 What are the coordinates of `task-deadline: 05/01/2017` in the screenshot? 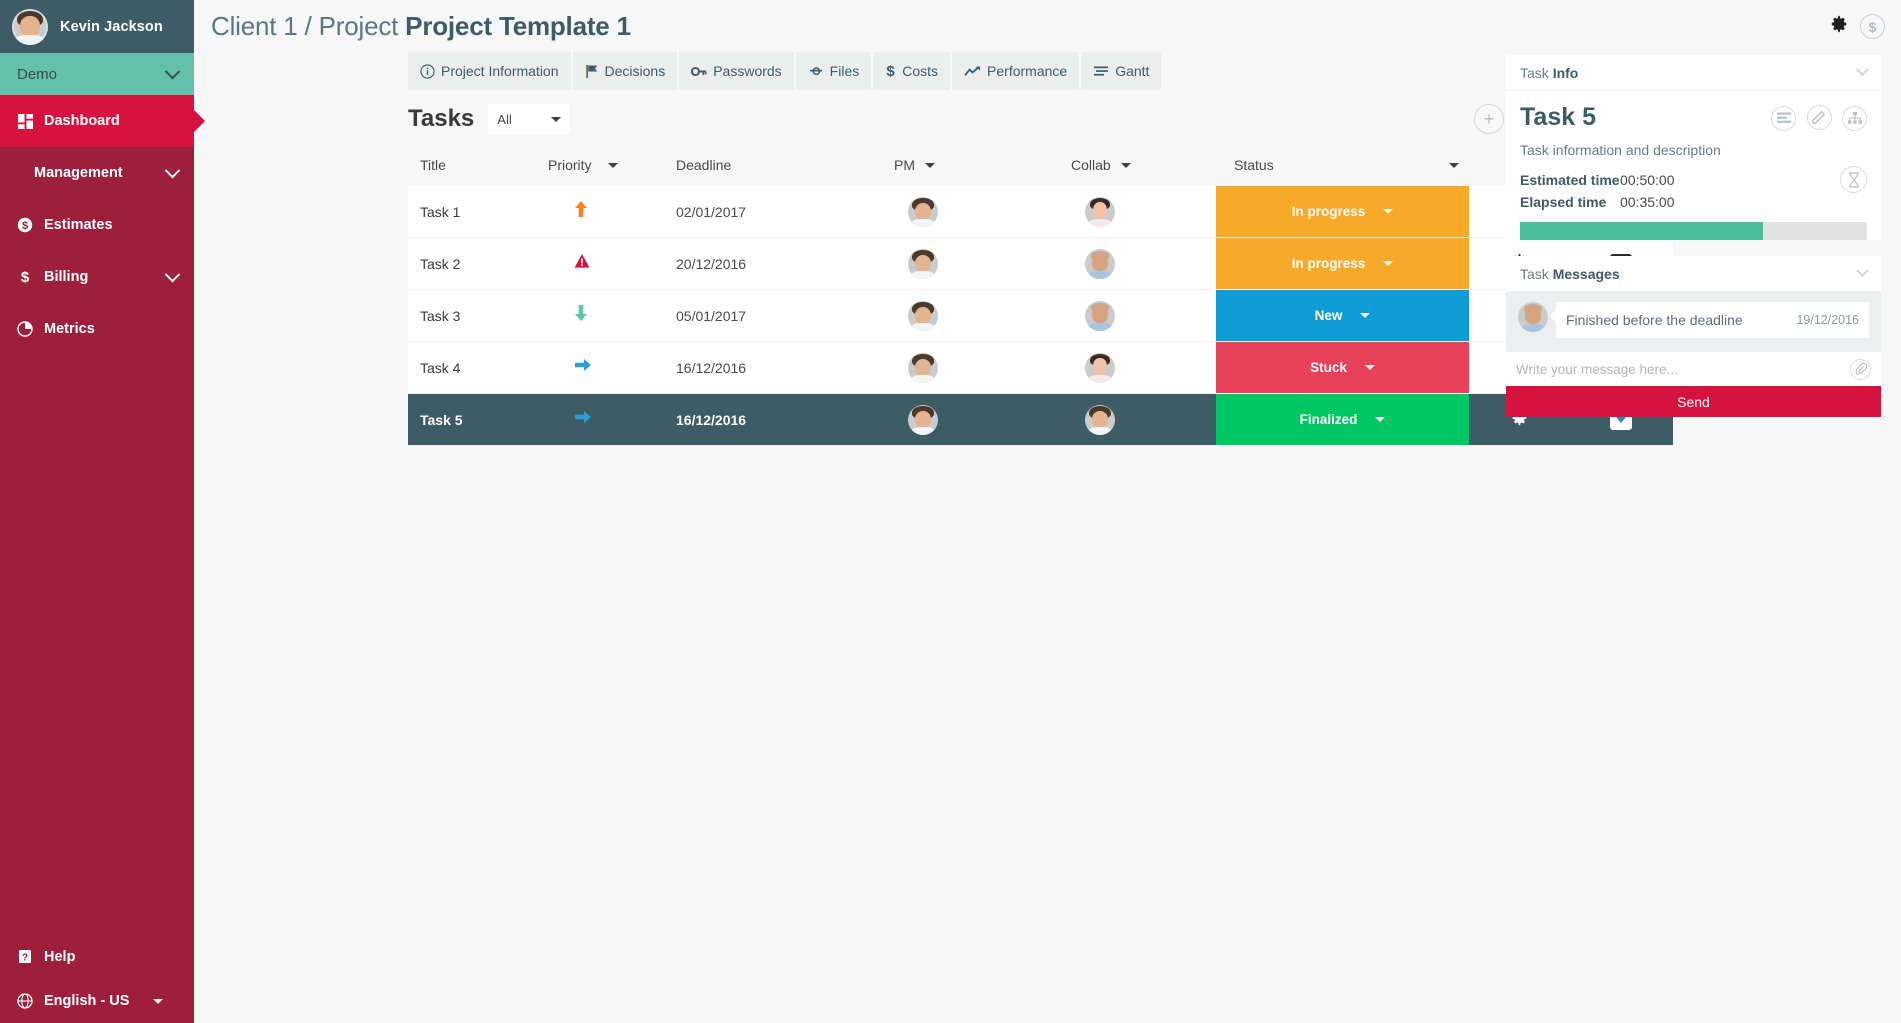 It's located at (711, 315).